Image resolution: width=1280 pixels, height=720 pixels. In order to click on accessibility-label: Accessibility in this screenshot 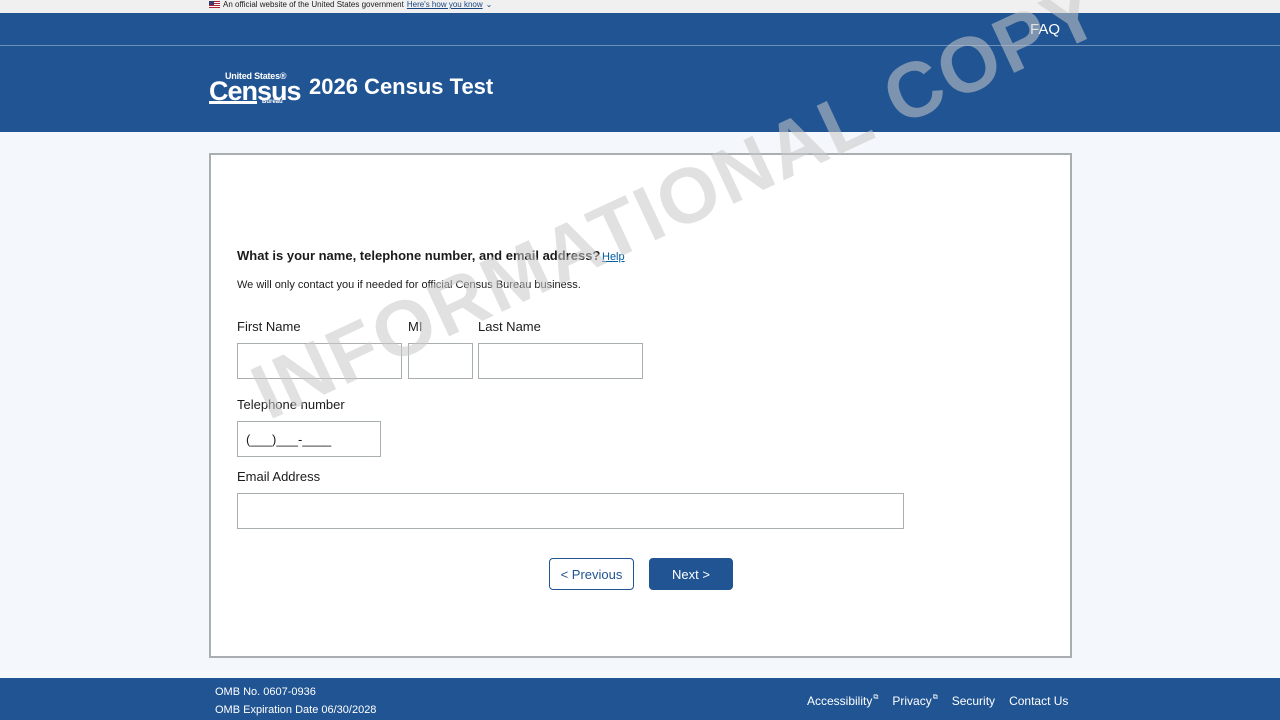, I will do `click(840, 701)`.